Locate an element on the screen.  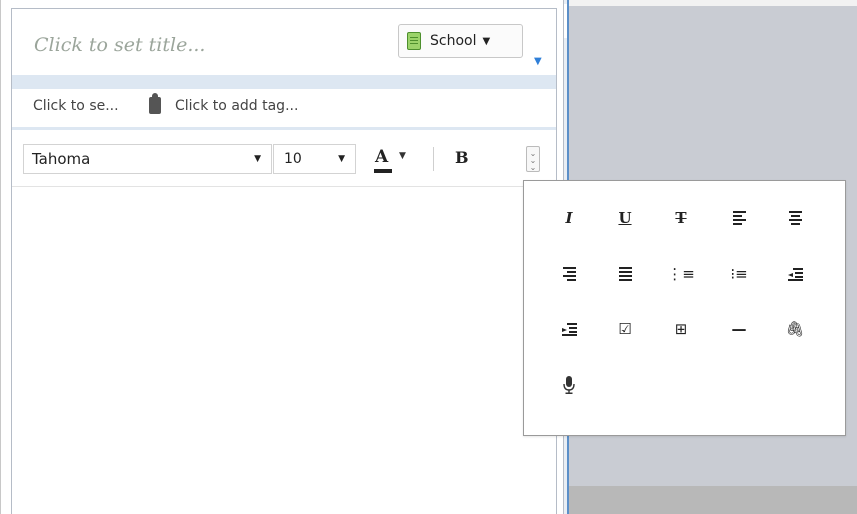
microphone-icon is located at coordinates (569, 385).